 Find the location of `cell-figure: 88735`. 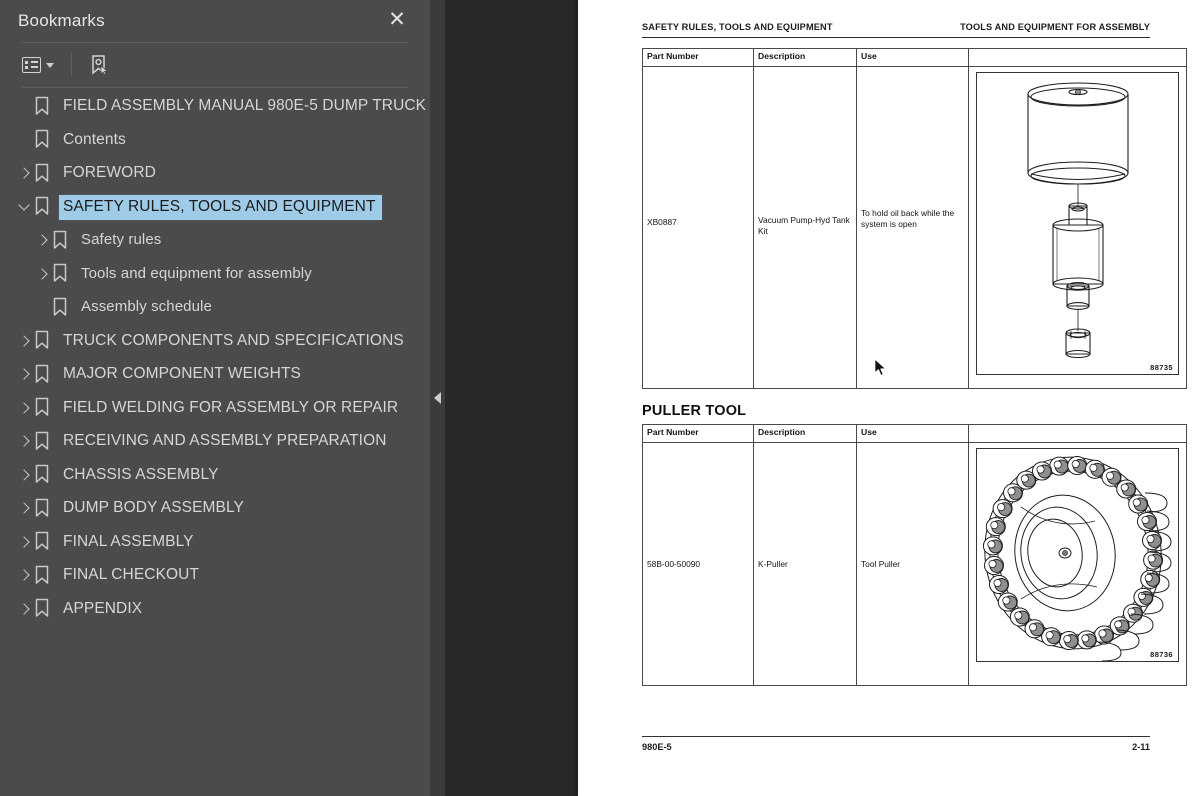

cell-figure: 88735 is located at coordinates (1077, 228).